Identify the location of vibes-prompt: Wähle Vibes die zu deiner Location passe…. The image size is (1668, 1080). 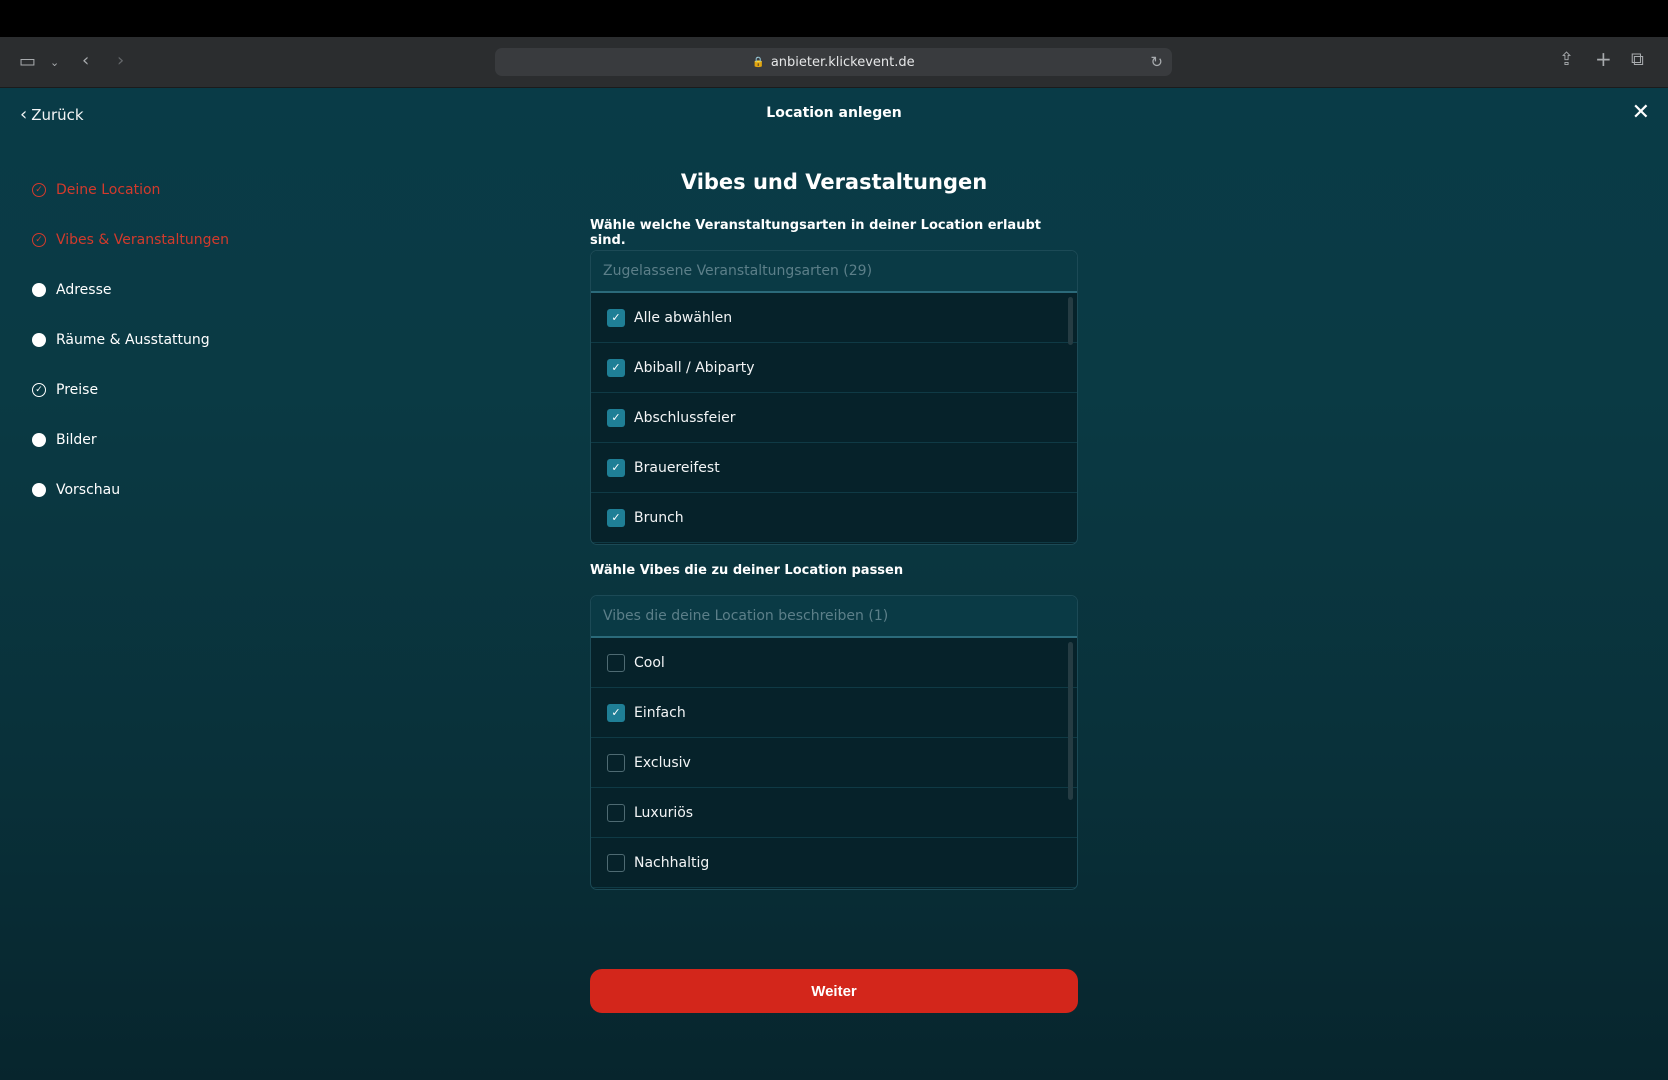
(747, 570).